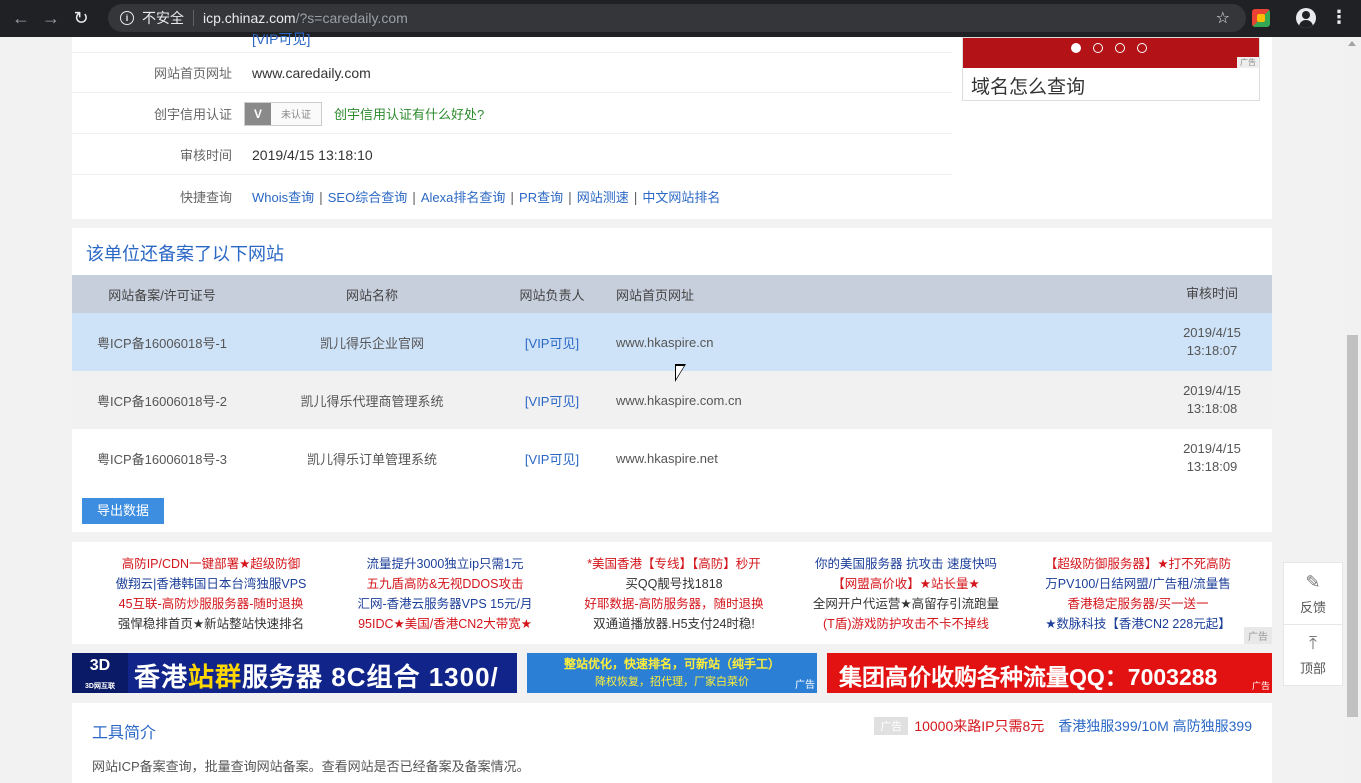 This screenshot has height=783, width=1361. Describe the element at coordinates (655, 295) in the screenshot. I see `col-header-url: 网站首页网址` at that location.